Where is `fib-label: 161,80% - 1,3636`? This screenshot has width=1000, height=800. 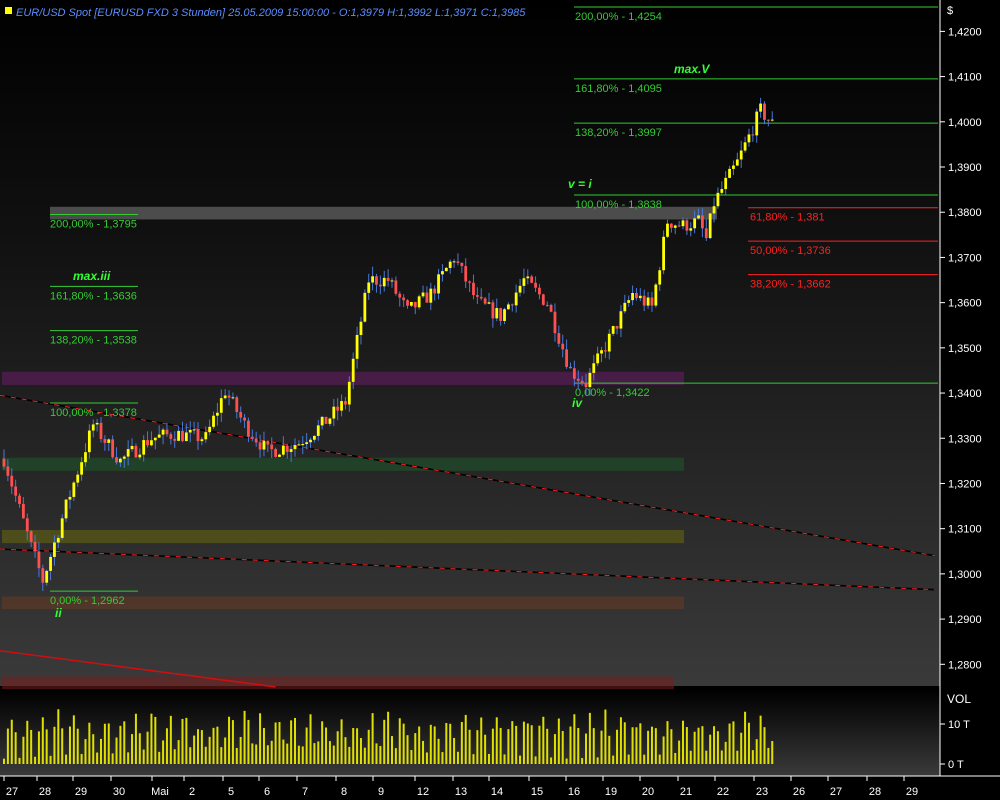 fib-label: 161,80% - 1,3636 is located at coordinates (93, 296).